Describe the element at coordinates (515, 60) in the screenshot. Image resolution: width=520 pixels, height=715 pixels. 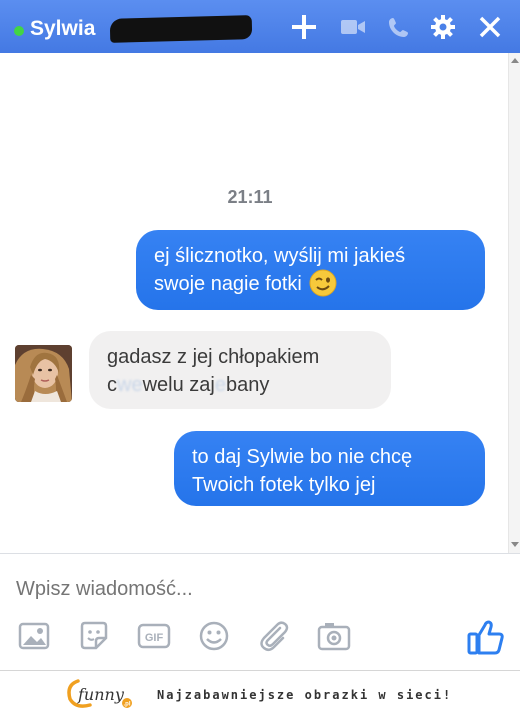
I see `scroll-up-arrow-icon` at that location.